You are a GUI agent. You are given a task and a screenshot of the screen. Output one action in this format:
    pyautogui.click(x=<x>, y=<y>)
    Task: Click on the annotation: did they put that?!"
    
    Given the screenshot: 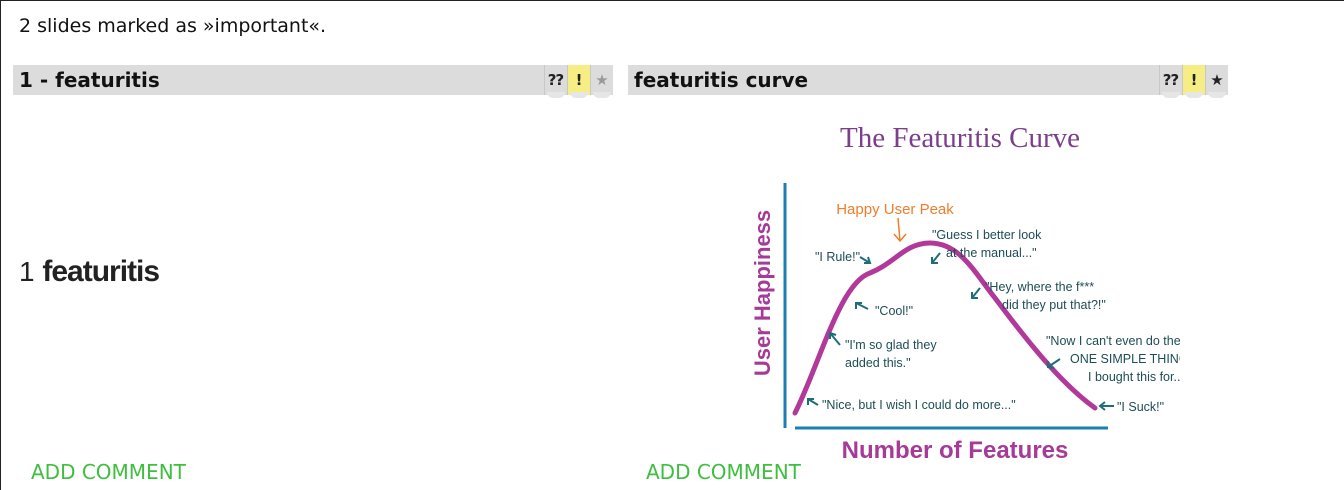 What is the action you would take?
    pyautogui.click(x=1054, y=305)
    